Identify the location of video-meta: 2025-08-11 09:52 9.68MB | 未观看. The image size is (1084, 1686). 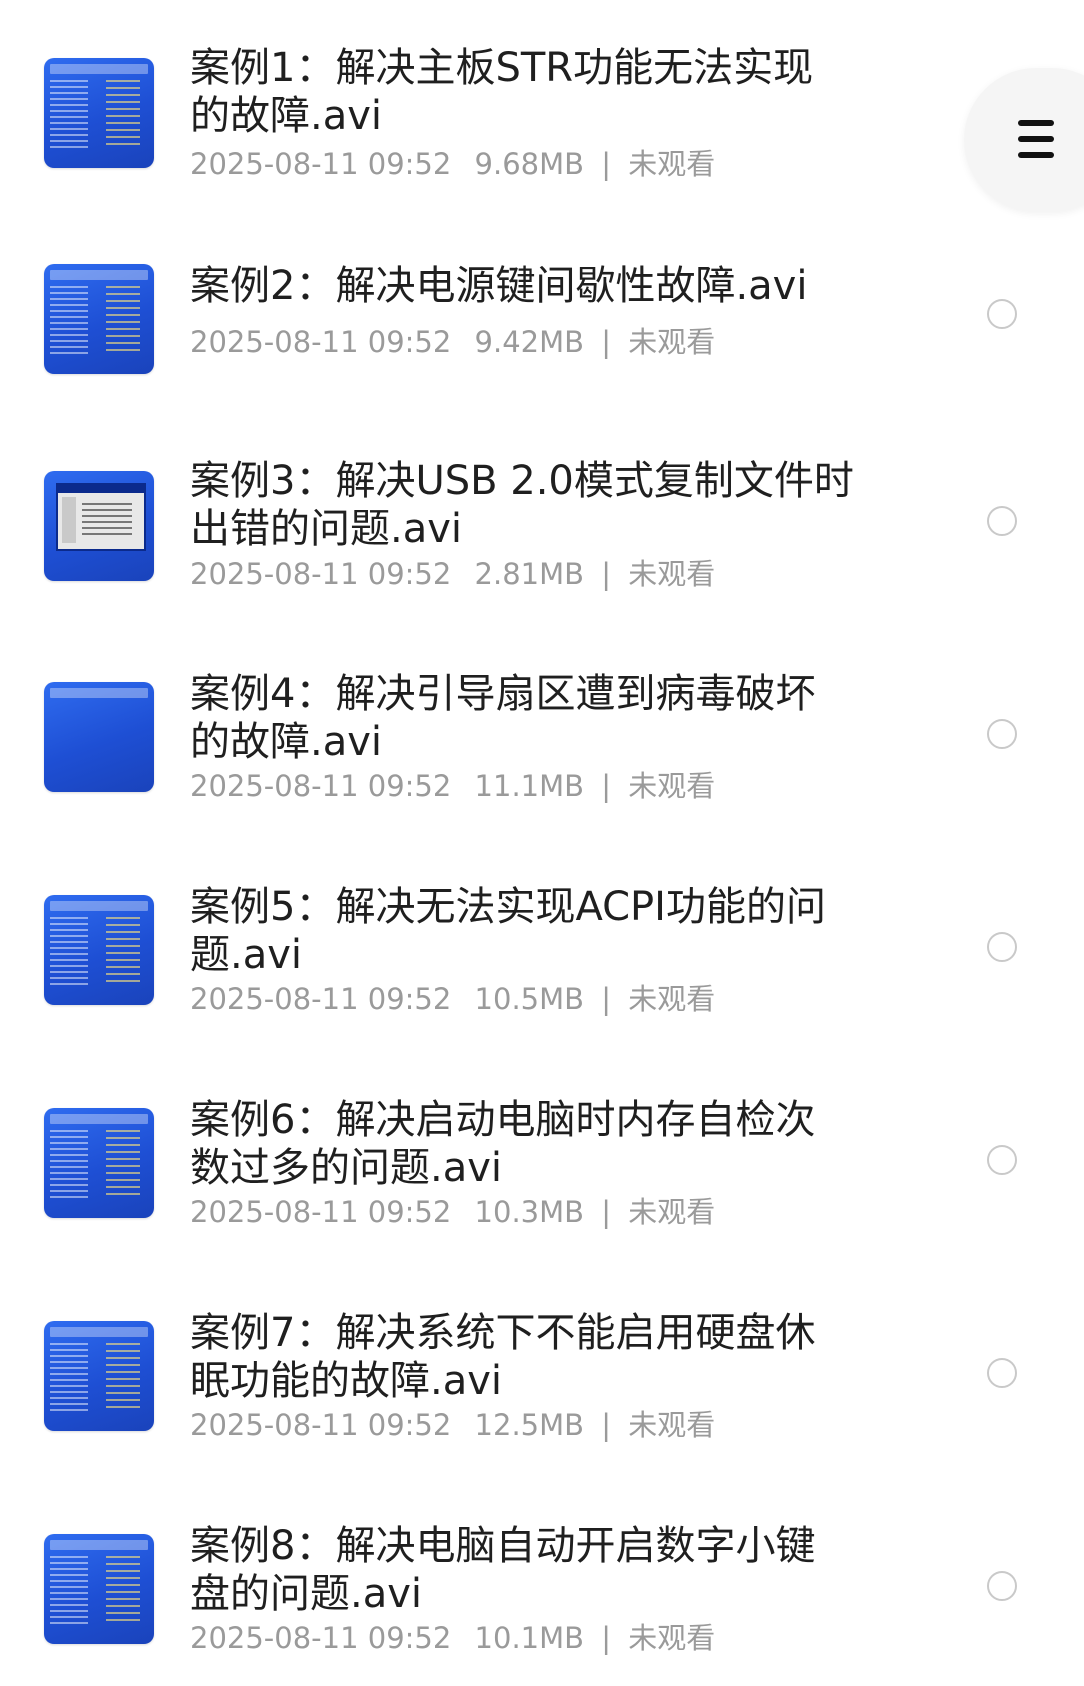
(452, 164).